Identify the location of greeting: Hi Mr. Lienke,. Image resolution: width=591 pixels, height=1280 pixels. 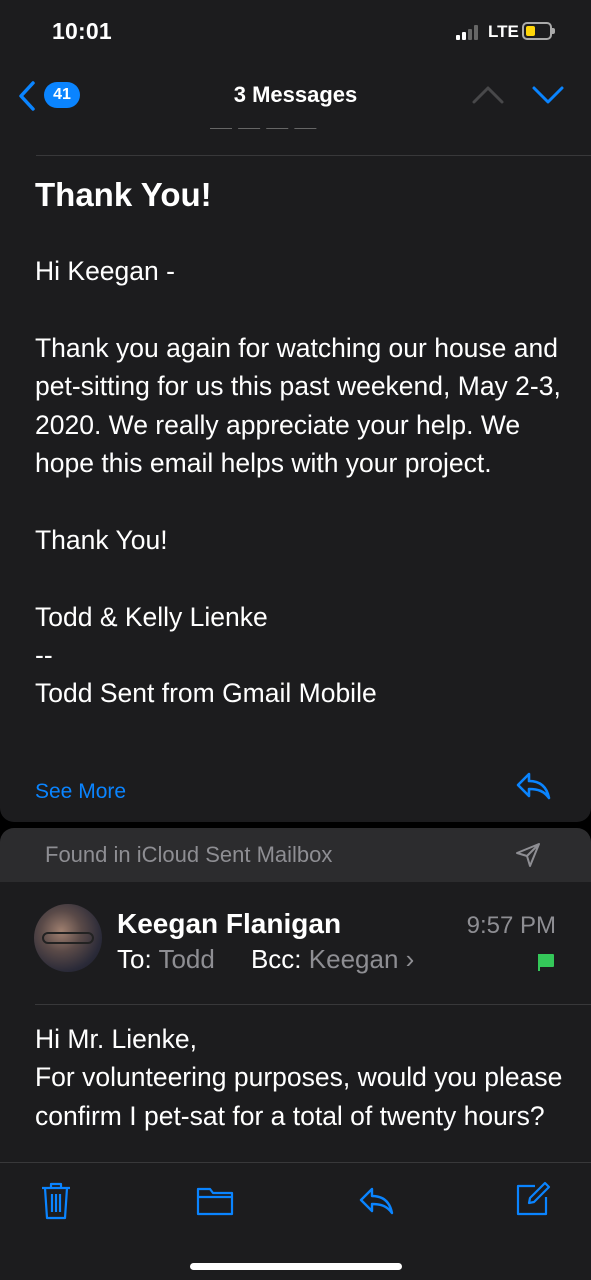
(116, 1039).